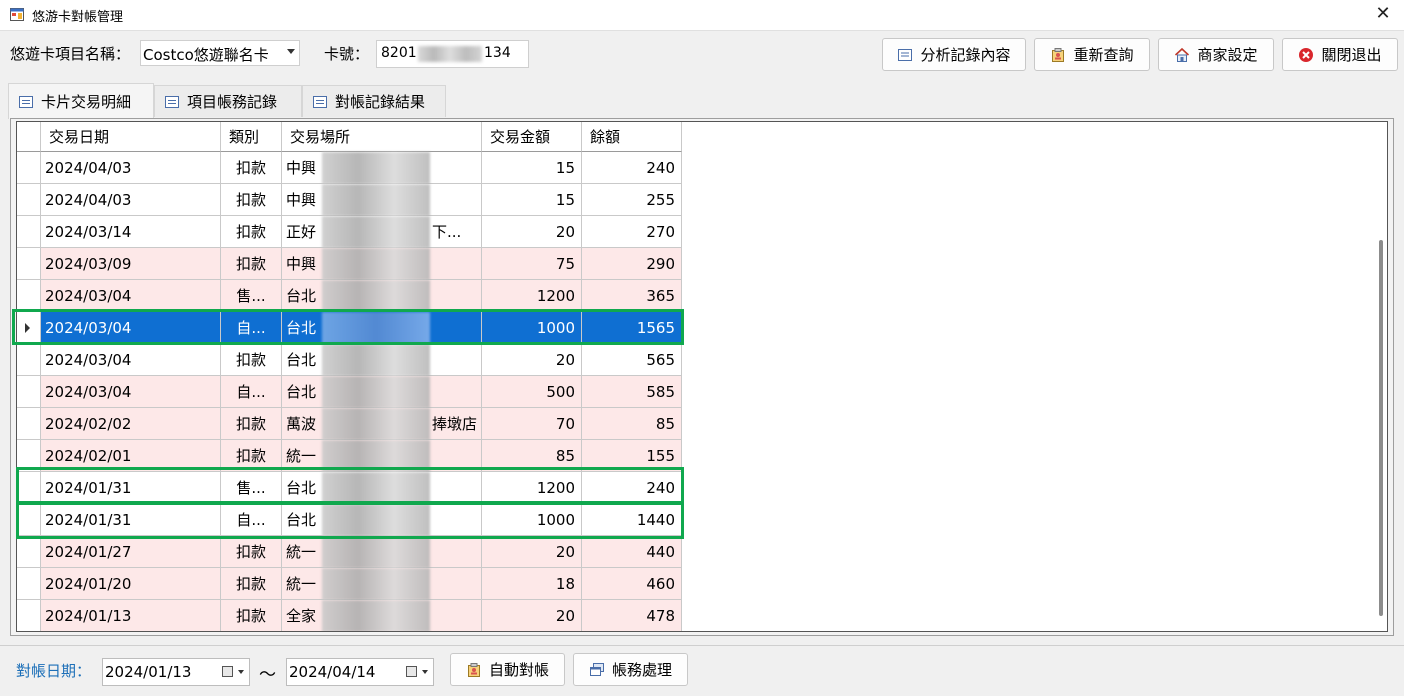  Describe the element at coordinates (17, 14) in the screenshot. I see `app-icon` at that location.